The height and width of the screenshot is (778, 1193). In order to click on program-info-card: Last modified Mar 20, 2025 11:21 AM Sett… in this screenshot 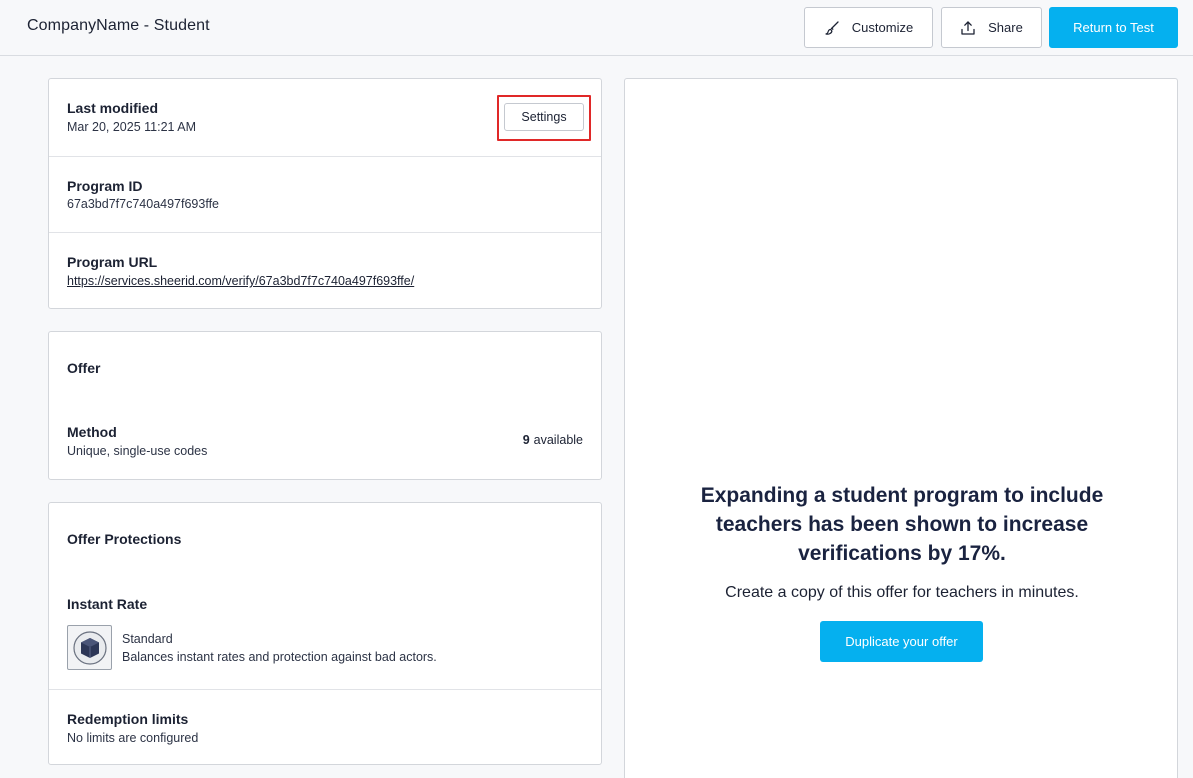, I will do `click(325, 193)`.